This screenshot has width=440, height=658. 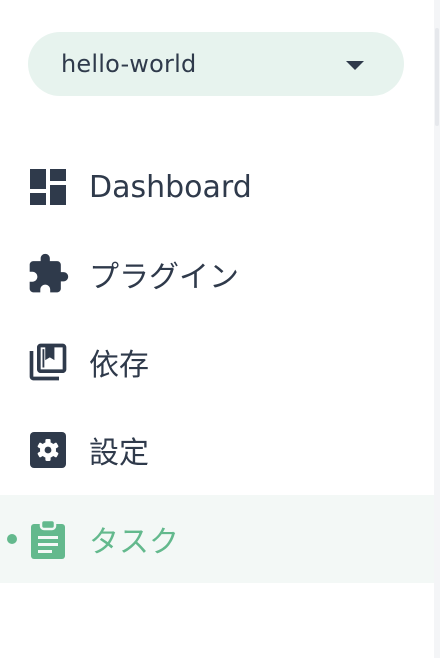 What do you see at coordinates (217, 450) in the screenshot?
I see `nav-item-settings: 設定` at bounding box center [217, 450].